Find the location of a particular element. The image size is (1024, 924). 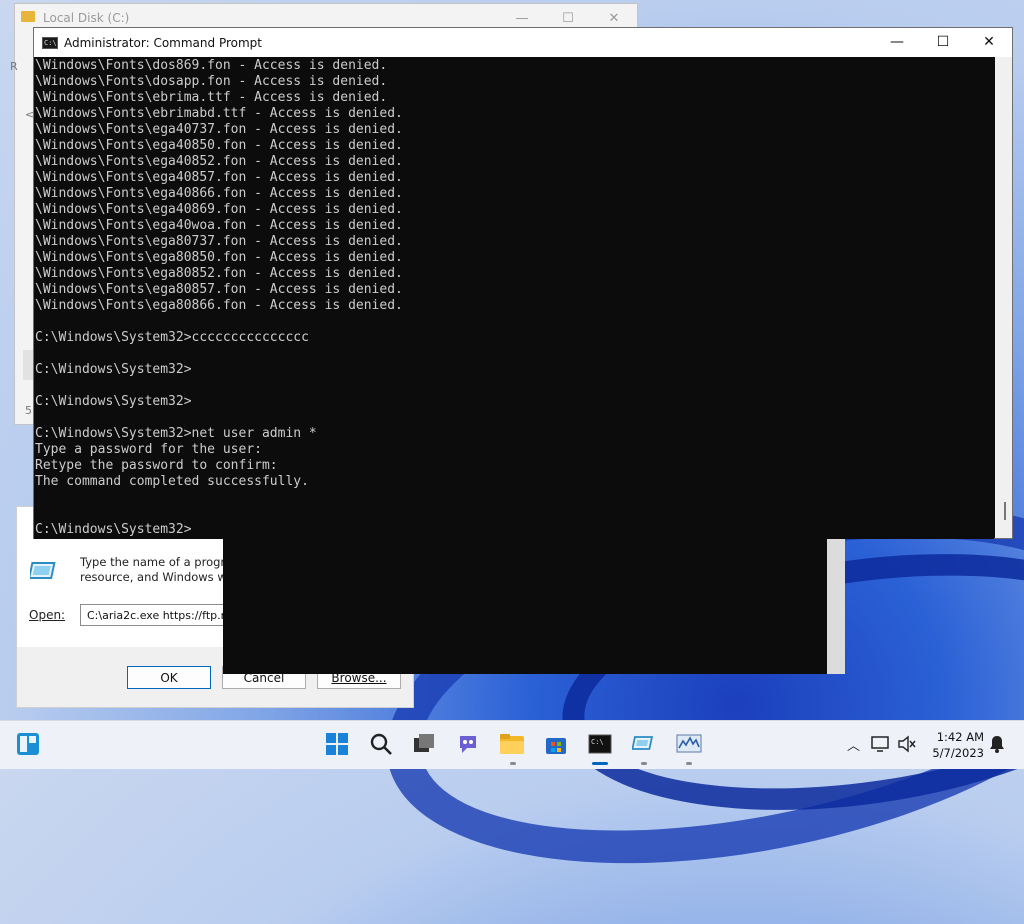

console-overlay is located at coordinates (534, 604).